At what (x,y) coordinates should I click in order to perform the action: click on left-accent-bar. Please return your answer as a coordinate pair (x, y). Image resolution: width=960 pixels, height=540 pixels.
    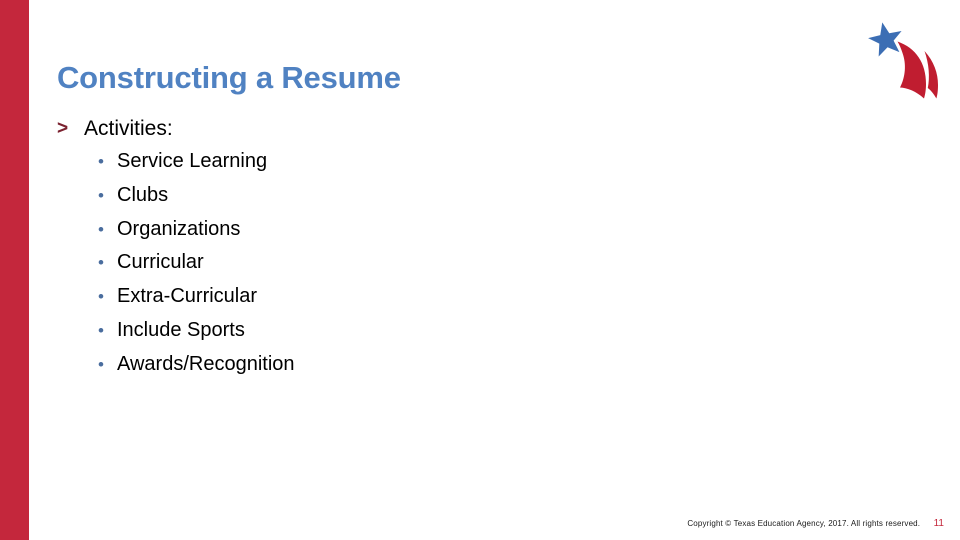
    Looking at the image, I should click on (14, 270).